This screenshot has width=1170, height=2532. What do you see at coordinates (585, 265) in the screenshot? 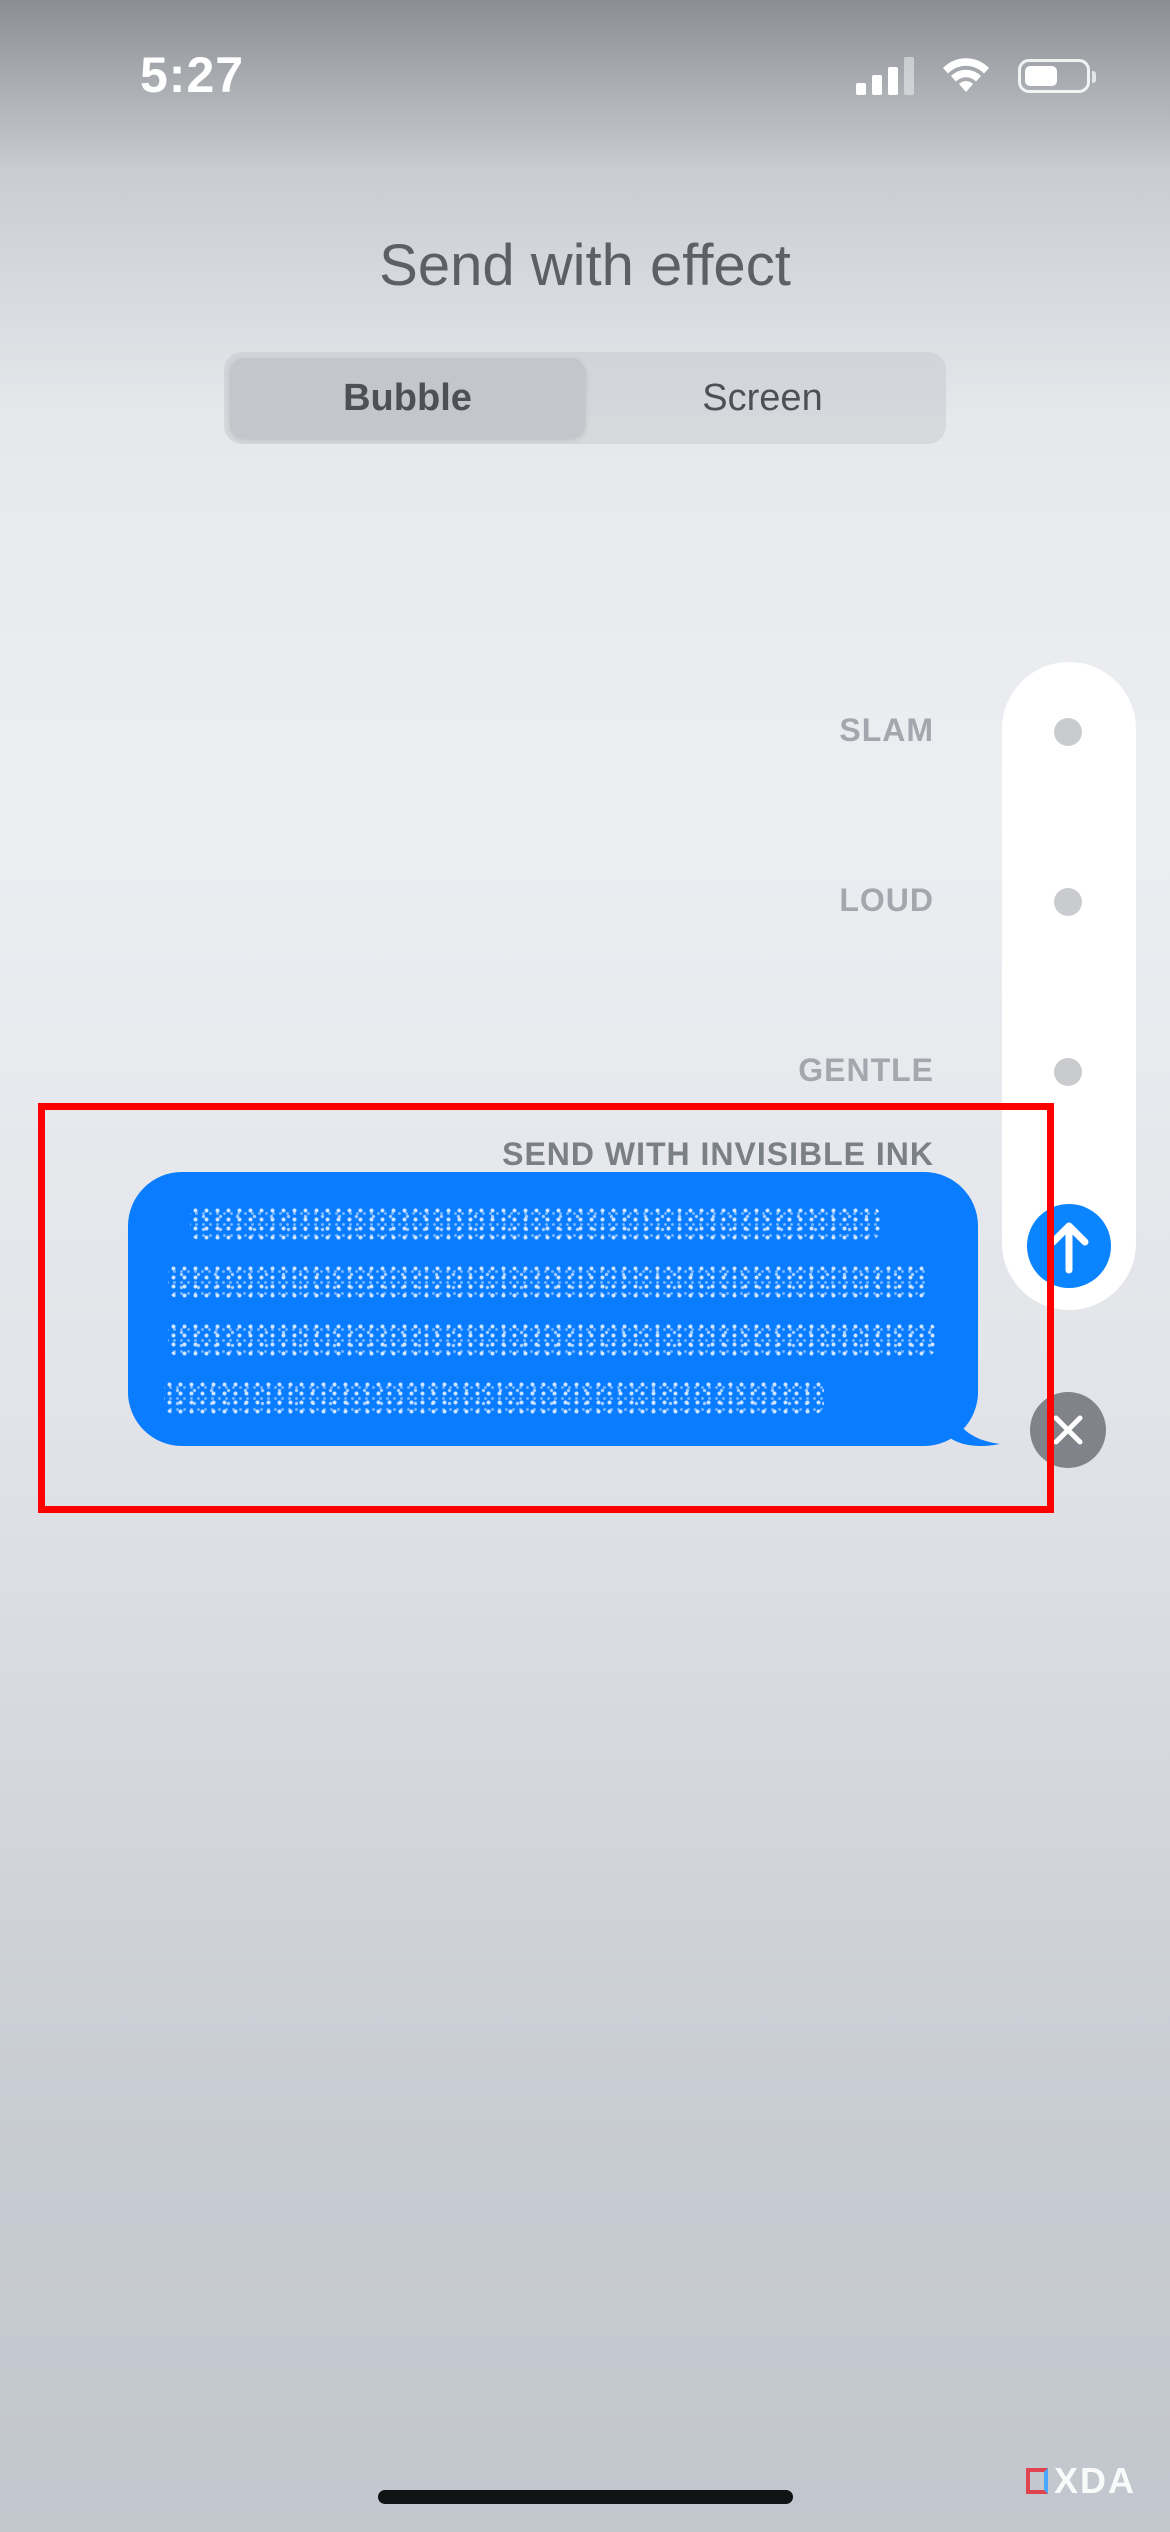
I see `page-title: Send with effect` at bounding box center [585, 265].